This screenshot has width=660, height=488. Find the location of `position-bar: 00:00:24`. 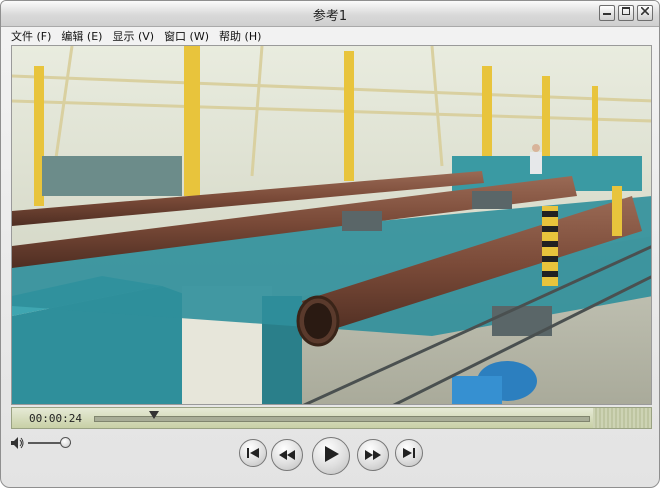

position-bar: 00:00:24 is located at coordinates (331, 418).